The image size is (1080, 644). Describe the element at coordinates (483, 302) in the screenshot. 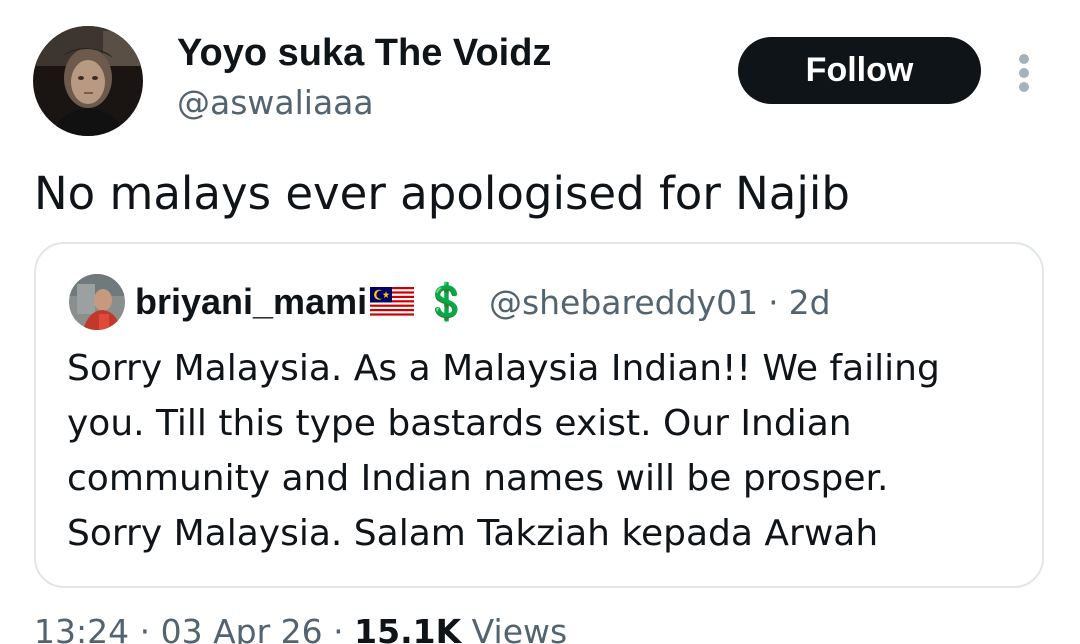

I see `quoted-header: briyani_mami 💲 @shebareddy01 · 2d` at that location.